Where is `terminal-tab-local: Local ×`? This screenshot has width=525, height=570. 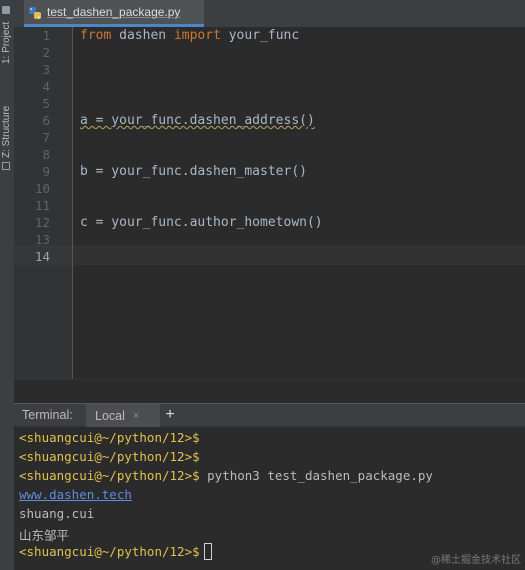
terminal-tab-local: Local × is located at coordinates (123, 415).